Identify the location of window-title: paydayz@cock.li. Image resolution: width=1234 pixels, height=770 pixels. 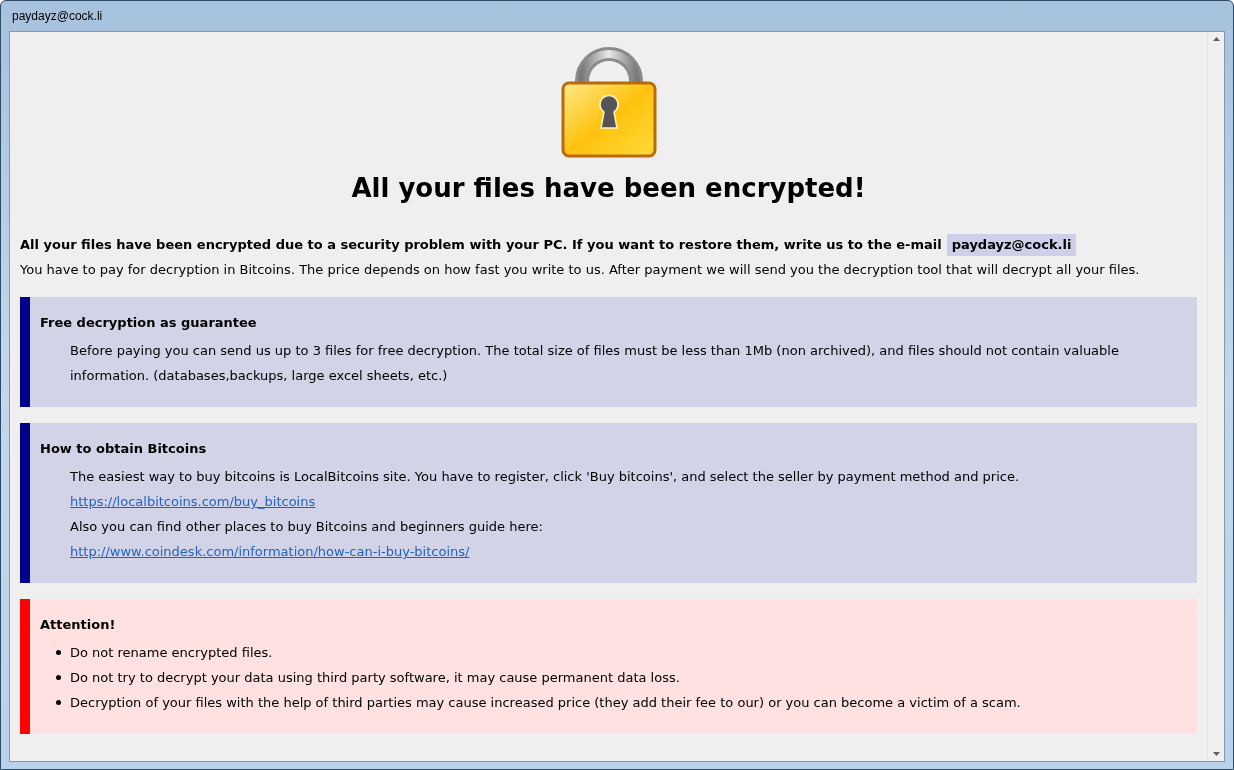
(57, 16).